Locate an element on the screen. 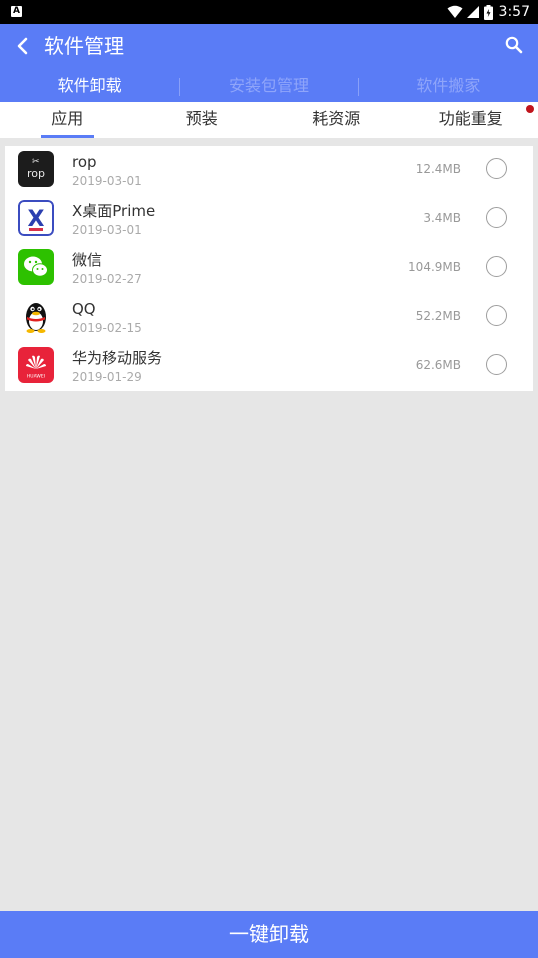  app-name: rop is located at coordinates (84, 162).